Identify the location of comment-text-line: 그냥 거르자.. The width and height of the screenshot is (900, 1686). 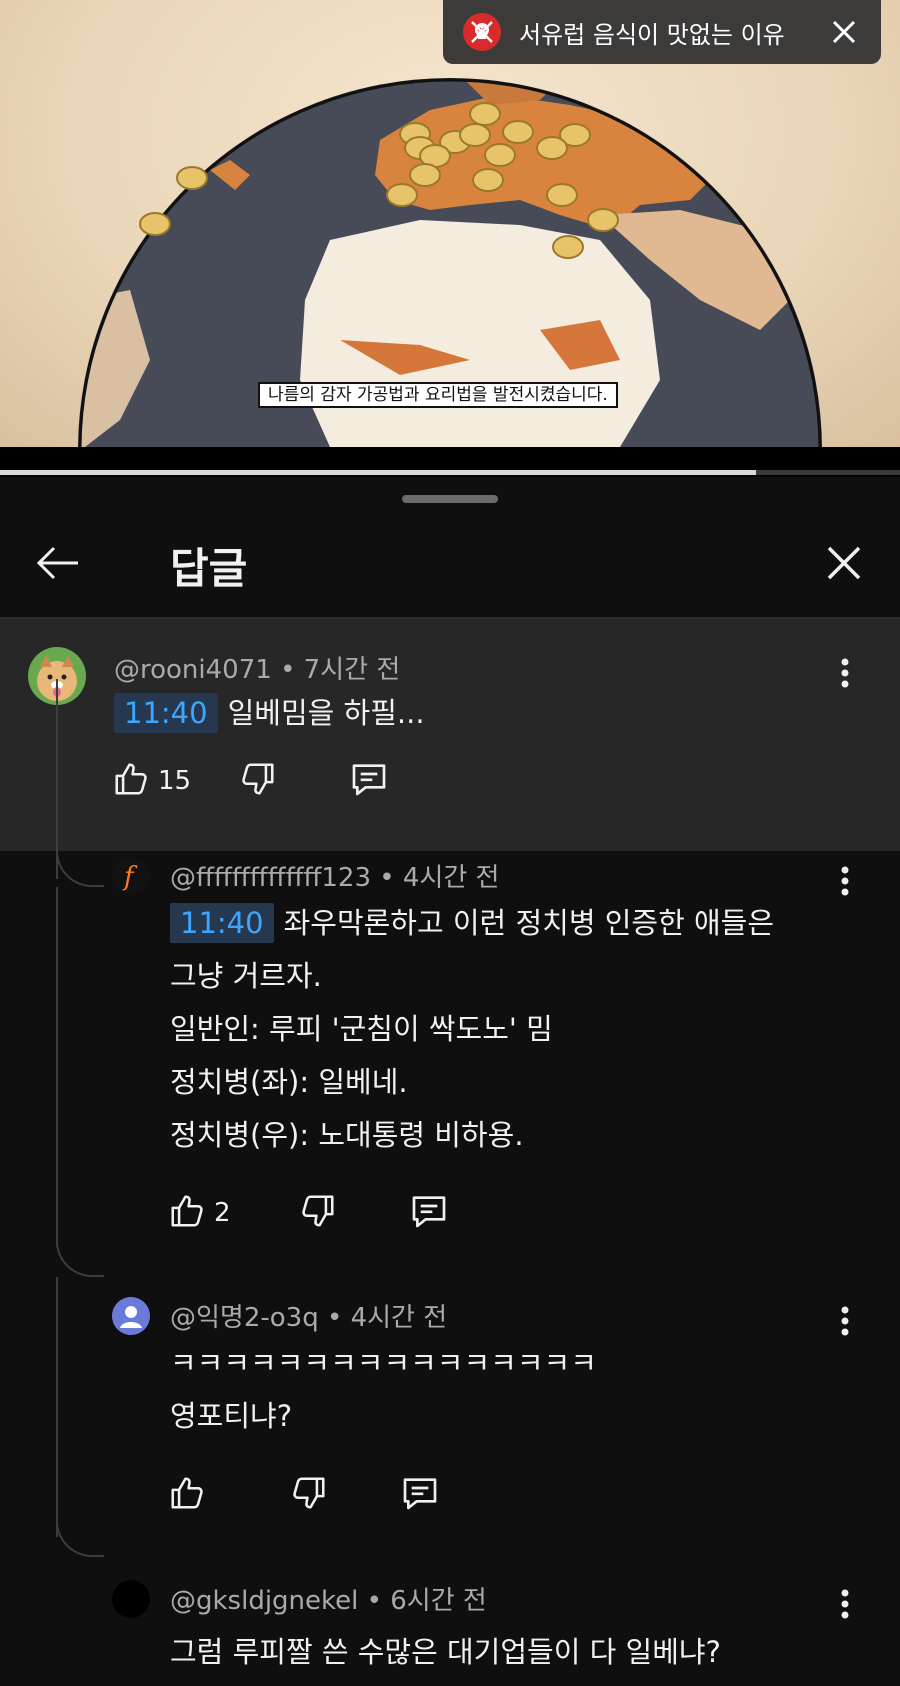
(246, 976).